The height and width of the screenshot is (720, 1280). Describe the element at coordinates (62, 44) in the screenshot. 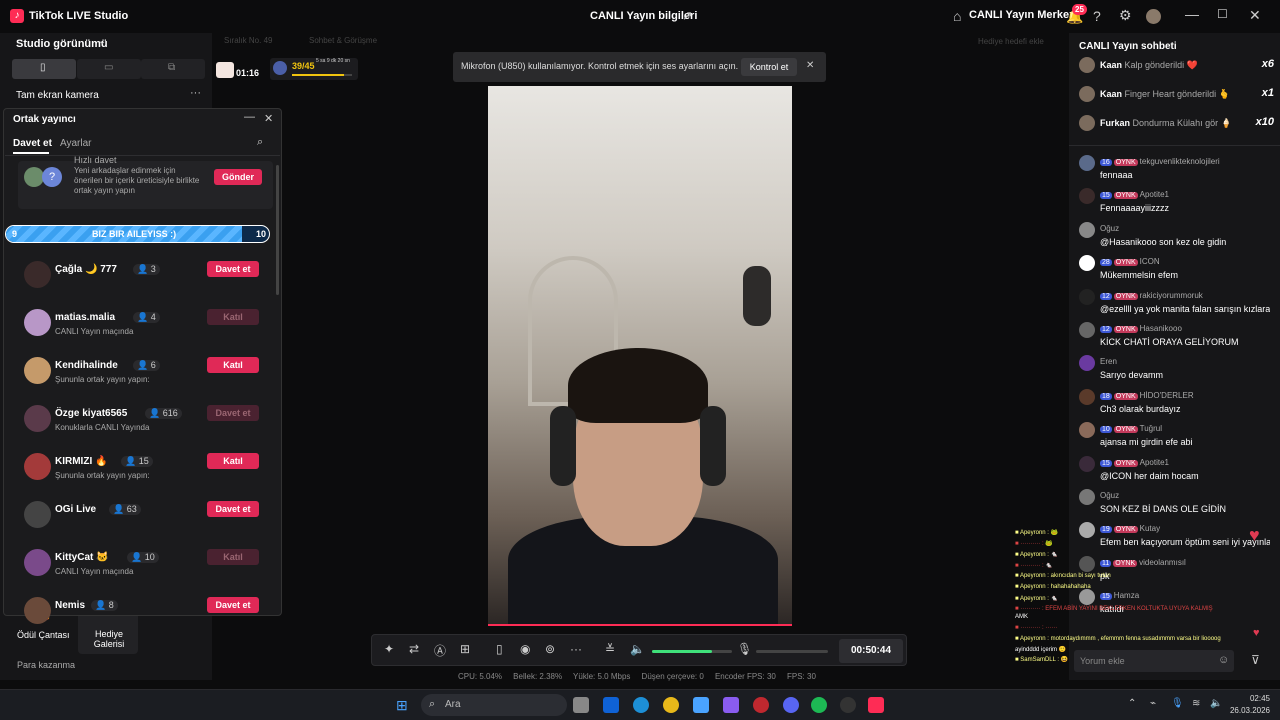

I see `studio-view-title: Studio görünümü` at that location.